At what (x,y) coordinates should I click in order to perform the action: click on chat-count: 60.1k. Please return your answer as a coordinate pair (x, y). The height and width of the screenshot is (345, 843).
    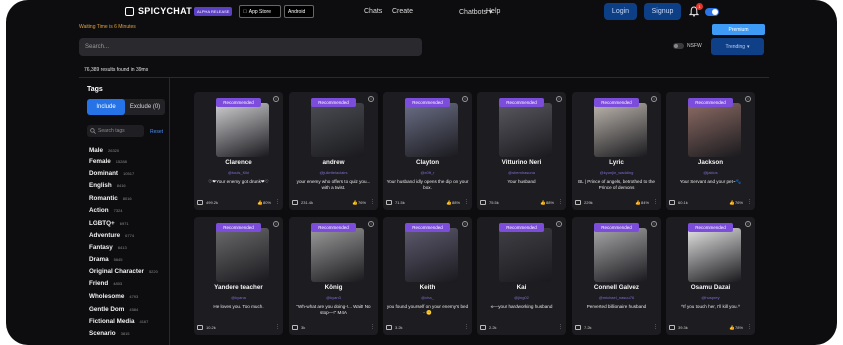
    Looking at the image, I should click on (683, 202).